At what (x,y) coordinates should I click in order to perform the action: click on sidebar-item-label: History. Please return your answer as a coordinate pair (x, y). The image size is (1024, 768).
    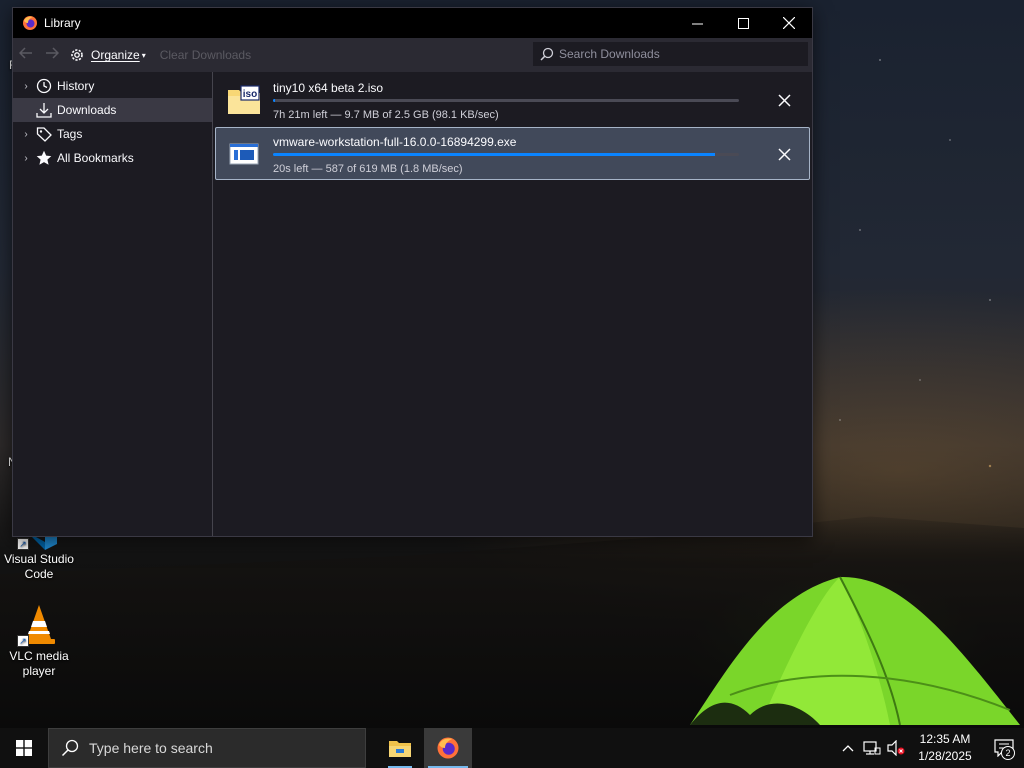
    Looking at the image, I should click on (76, 86).